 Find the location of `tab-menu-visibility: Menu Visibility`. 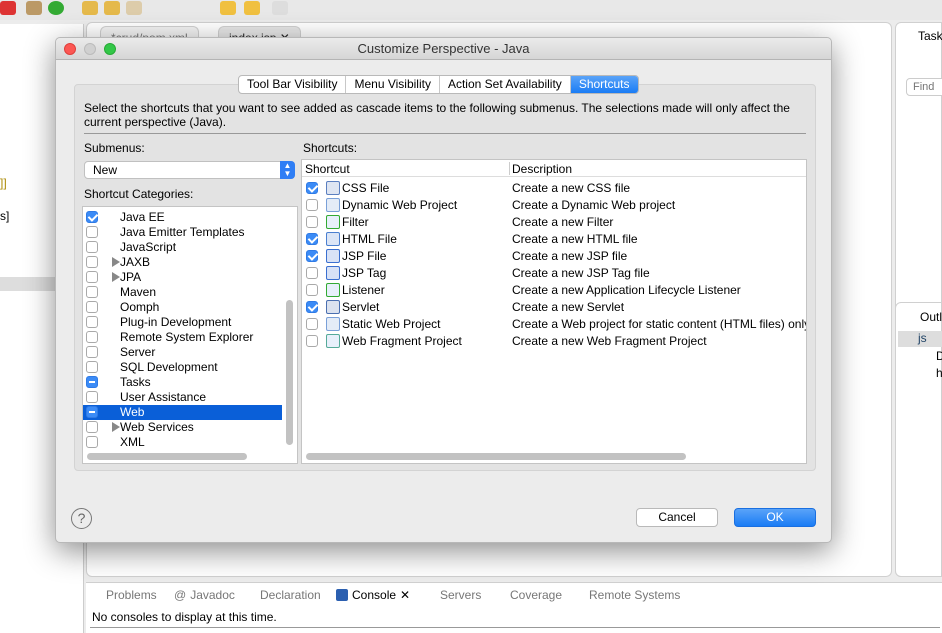

tab-menu-visibility: Menu Visibility is located at coordinates (393, 84).